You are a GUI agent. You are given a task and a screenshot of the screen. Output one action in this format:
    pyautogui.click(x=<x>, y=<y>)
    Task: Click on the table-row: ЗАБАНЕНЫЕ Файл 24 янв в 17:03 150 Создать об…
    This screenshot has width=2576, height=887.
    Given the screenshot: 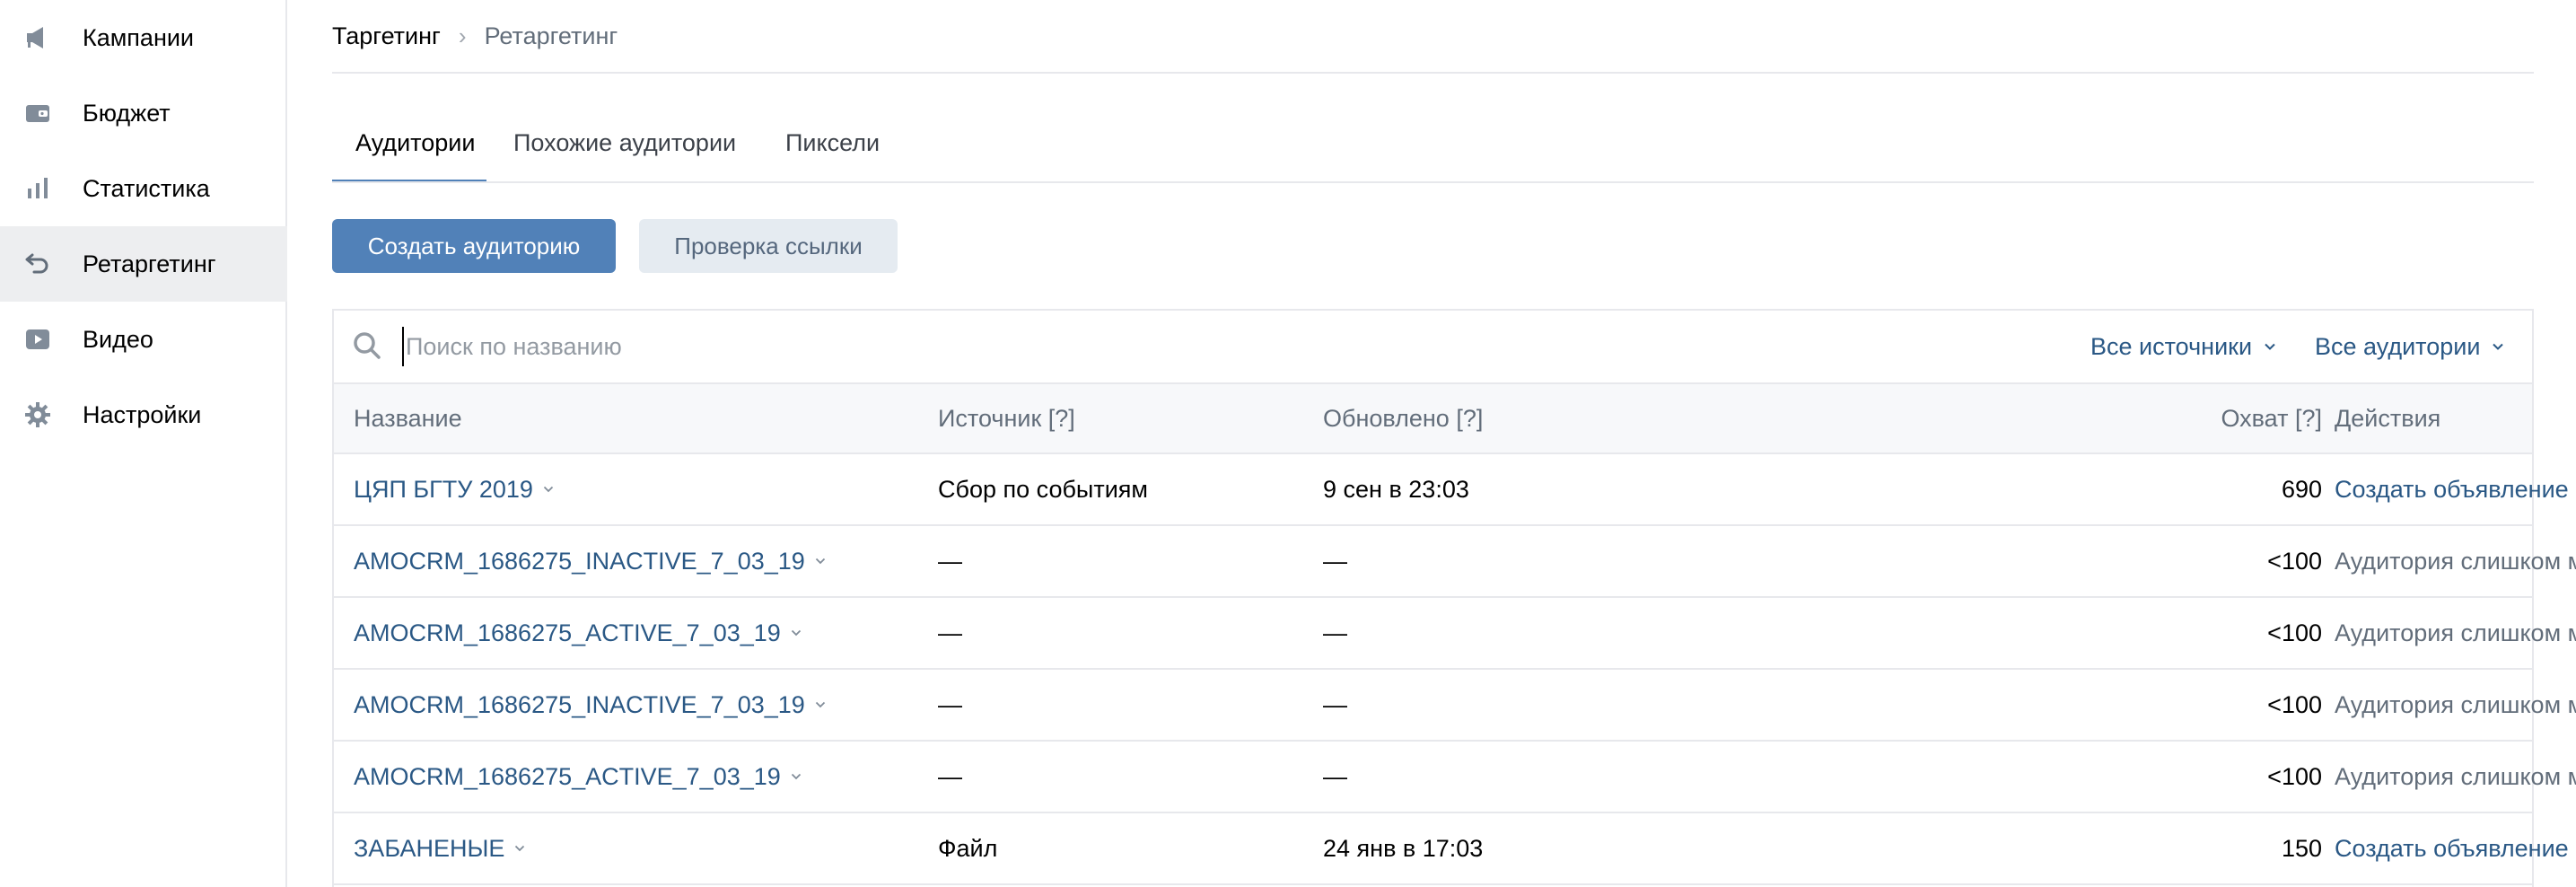 What is the action you would take?
    pyautogui.click(x=1451, y=849)
    